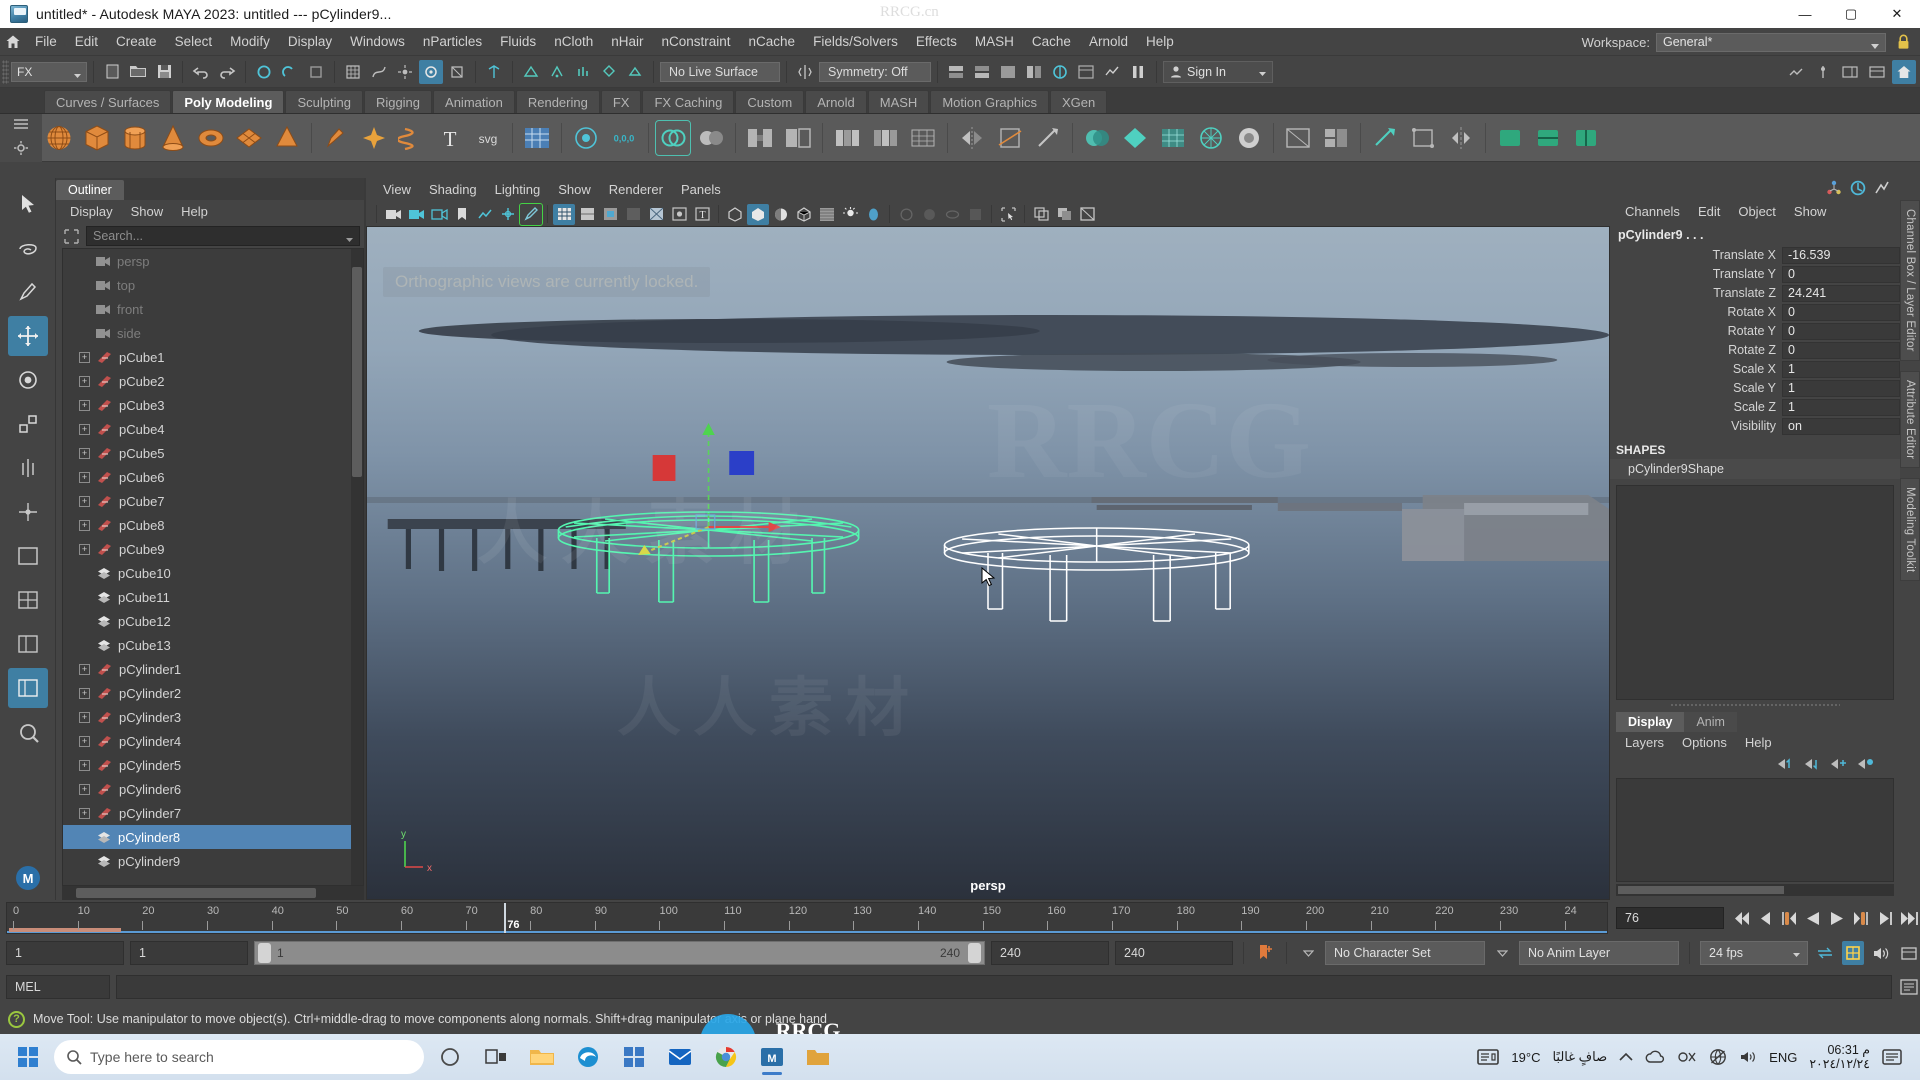 The image size is (1920, 1080). What do you see at coordinates (1909, 918) in the screenshot?
I see `go-to-end-button` at bounding box center [1909, 918].